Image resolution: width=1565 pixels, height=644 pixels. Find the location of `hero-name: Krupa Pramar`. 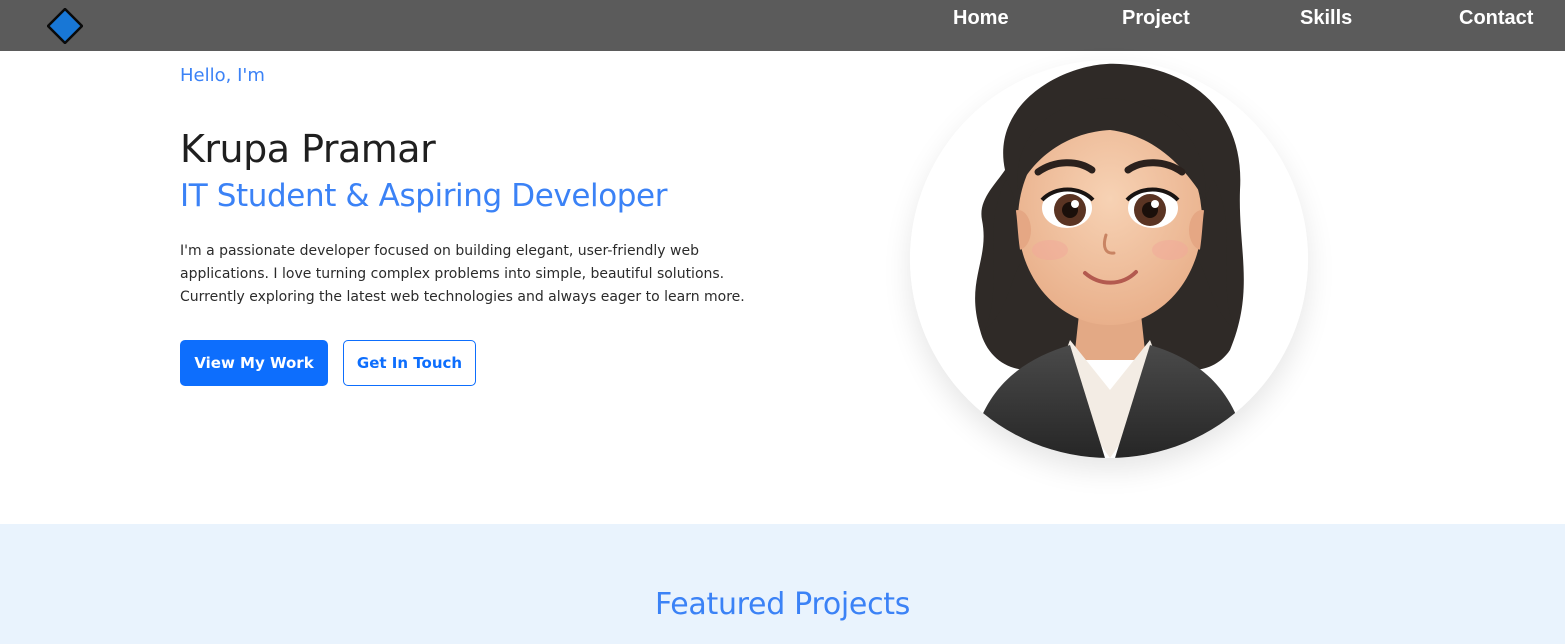

hero-name: Krupa Pramar is located at coordinates (308, 149).